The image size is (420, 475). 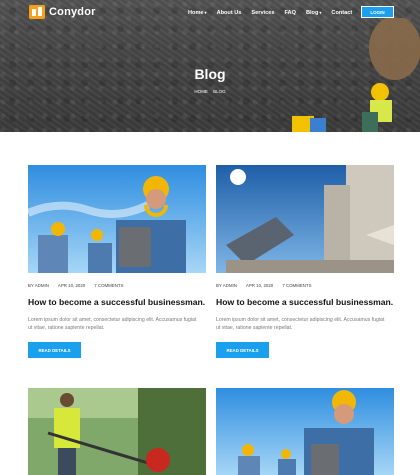 What do you see at coordinates (37, 12) in the screenshot?
I see `logo-icon` at bounding box center [37, 12].